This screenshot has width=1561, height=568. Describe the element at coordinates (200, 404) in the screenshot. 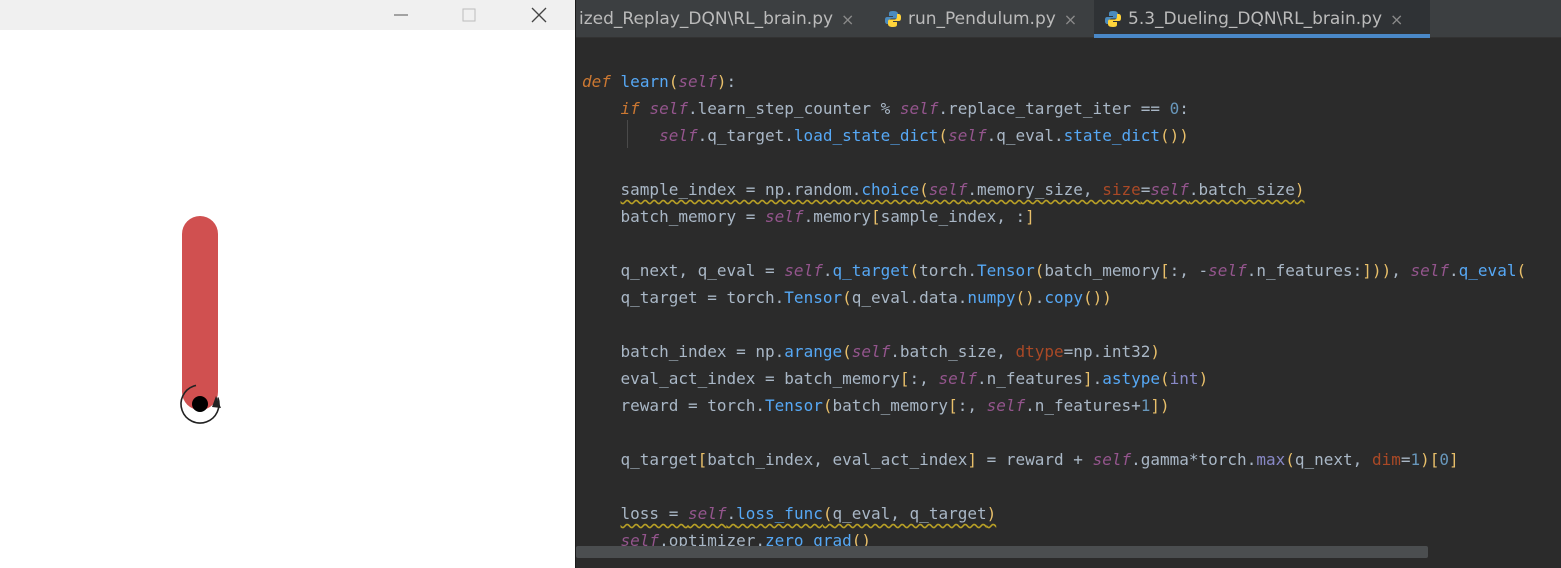

I see `pendulum-pivot` at that location.